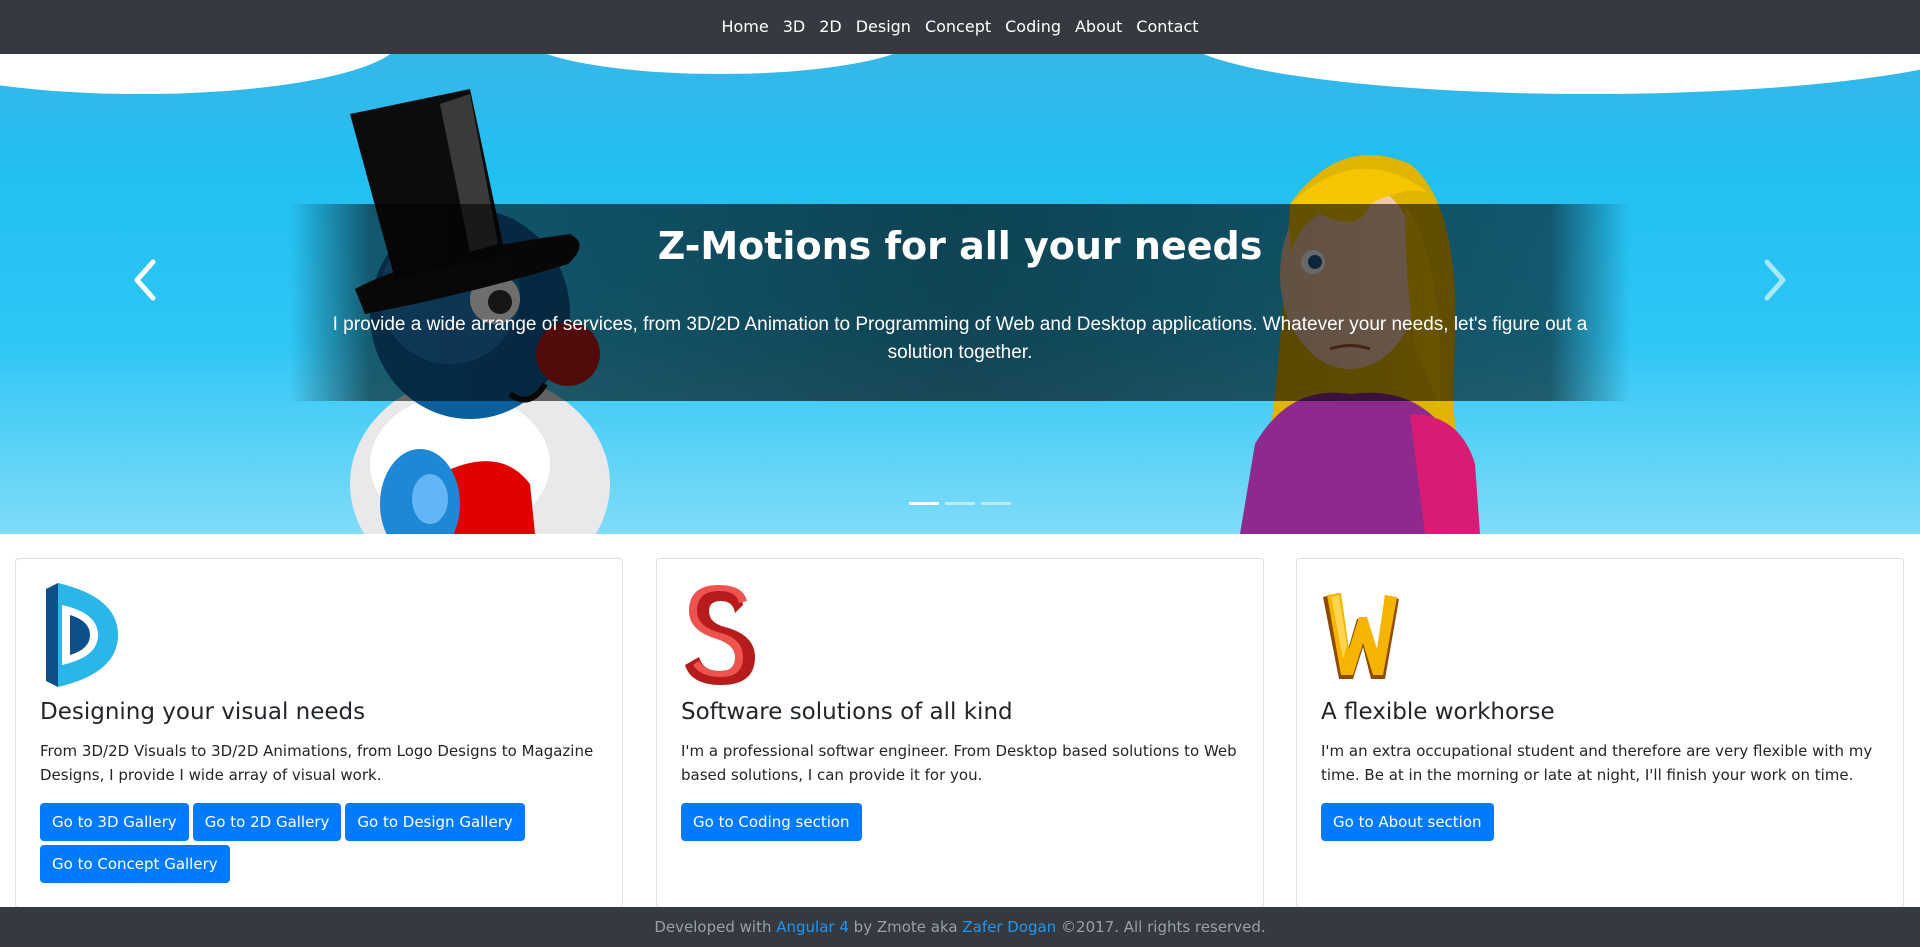 Image resolution: width=1920 pixels, height=947 pixels. I want to click on nav-home: Home, so click(744, 27).